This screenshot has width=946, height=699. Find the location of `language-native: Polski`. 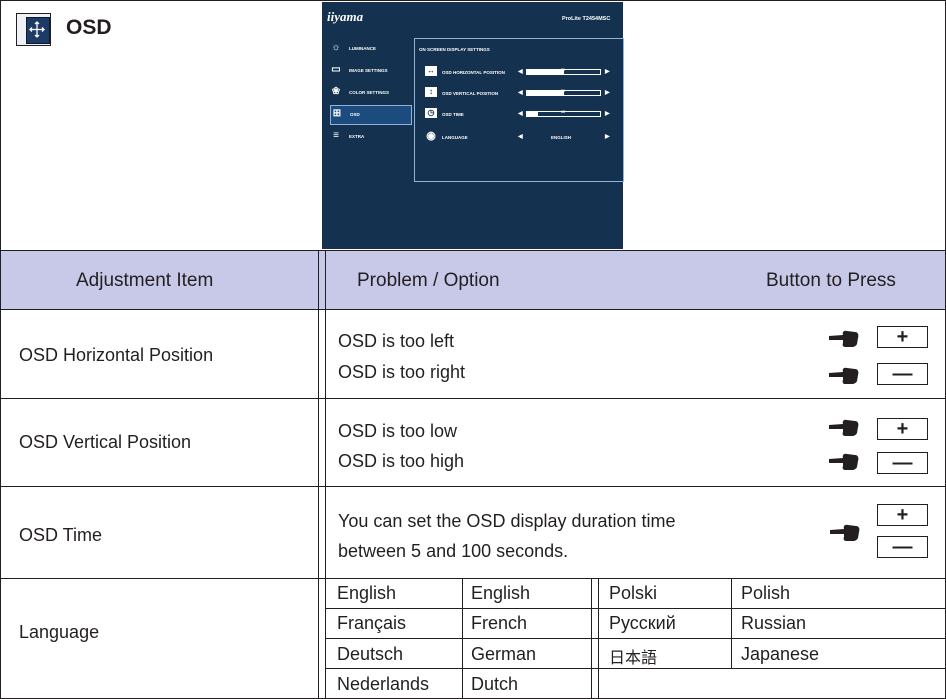

language-native: Polski is located at coordinates (633, 593).